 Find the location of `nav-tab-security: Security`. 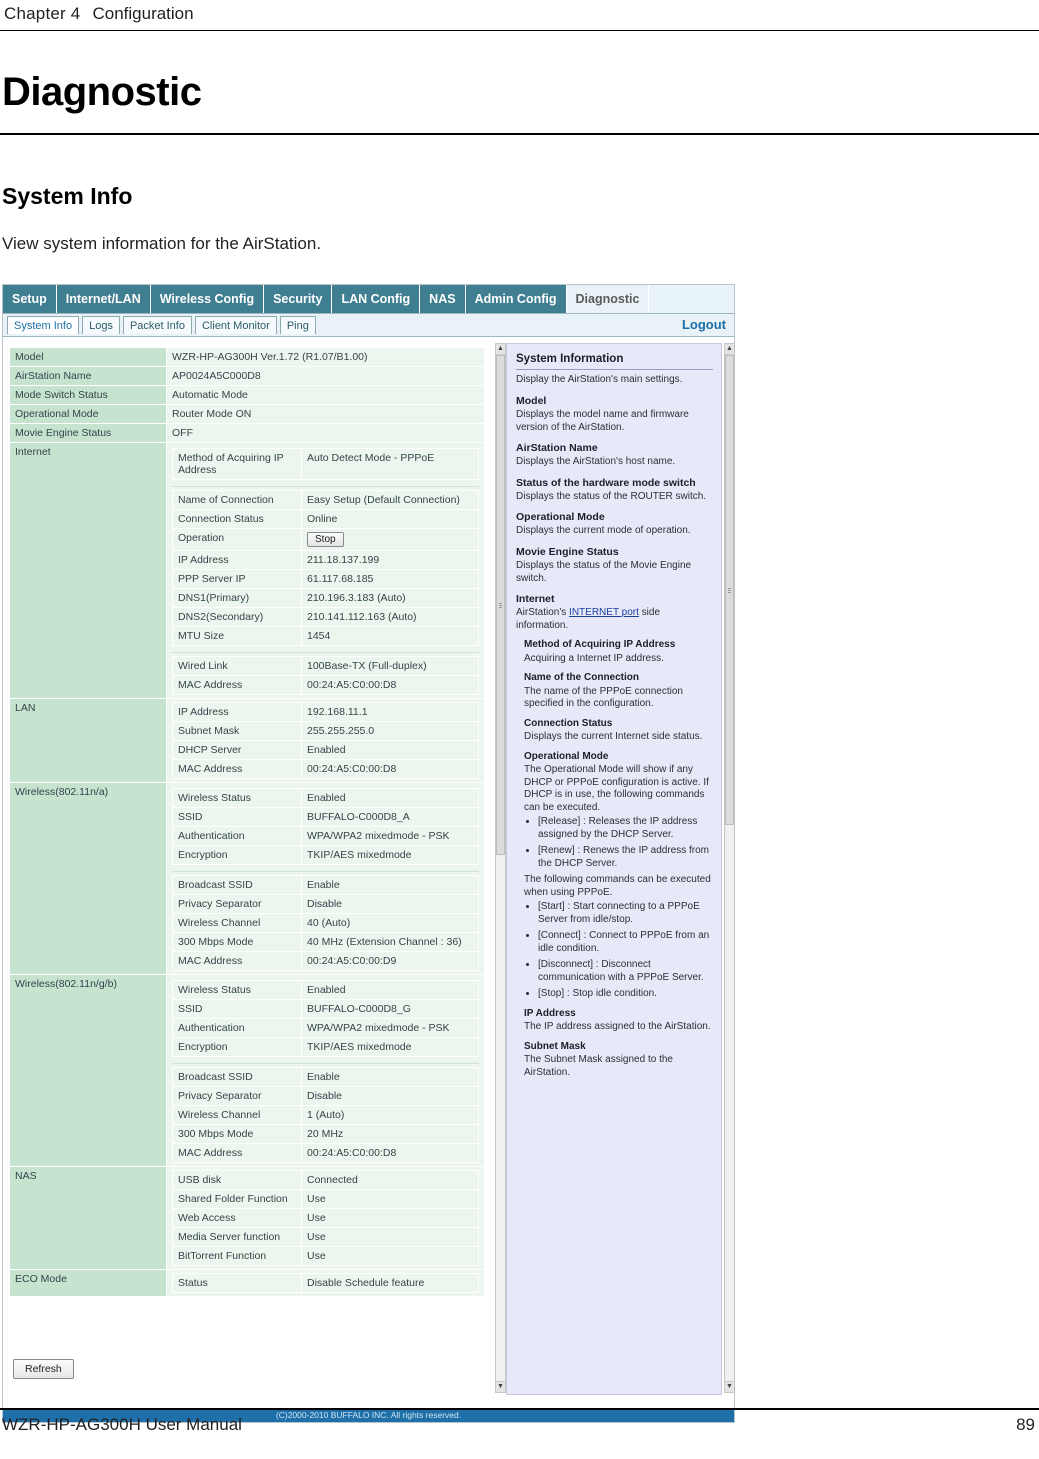

nav-tab-security: Security is located at coordinates (298, 299).